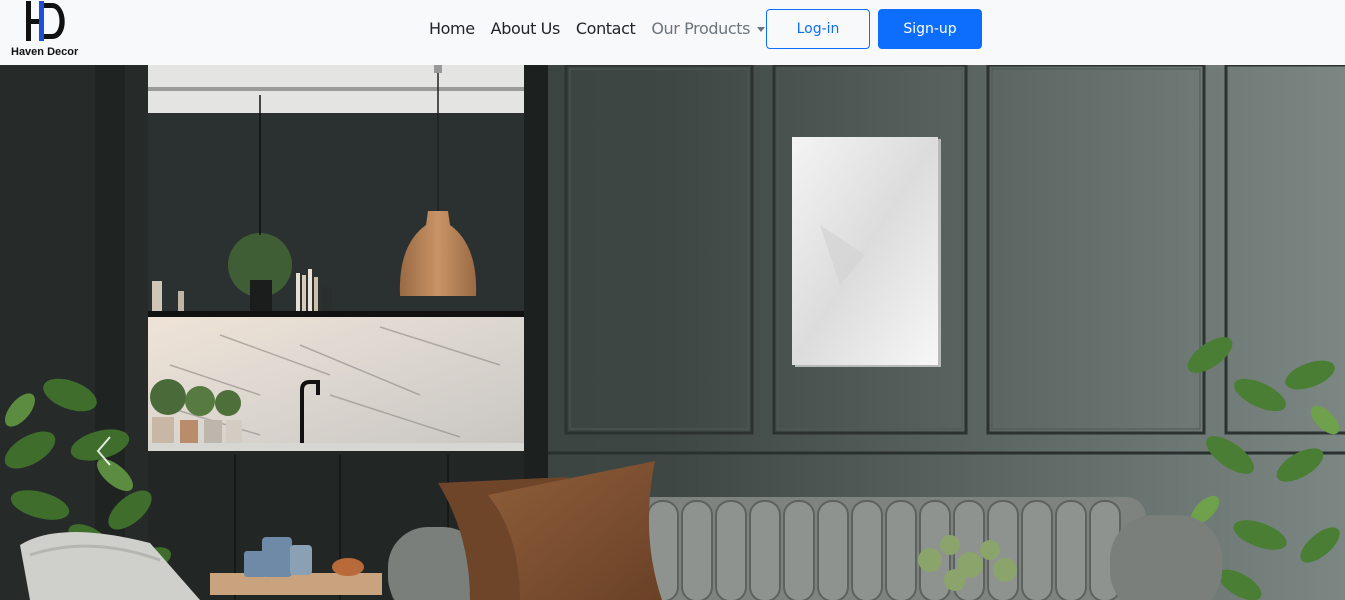  I want to click on nav-our-products-dropdown: Our Products, so click(708, 28).